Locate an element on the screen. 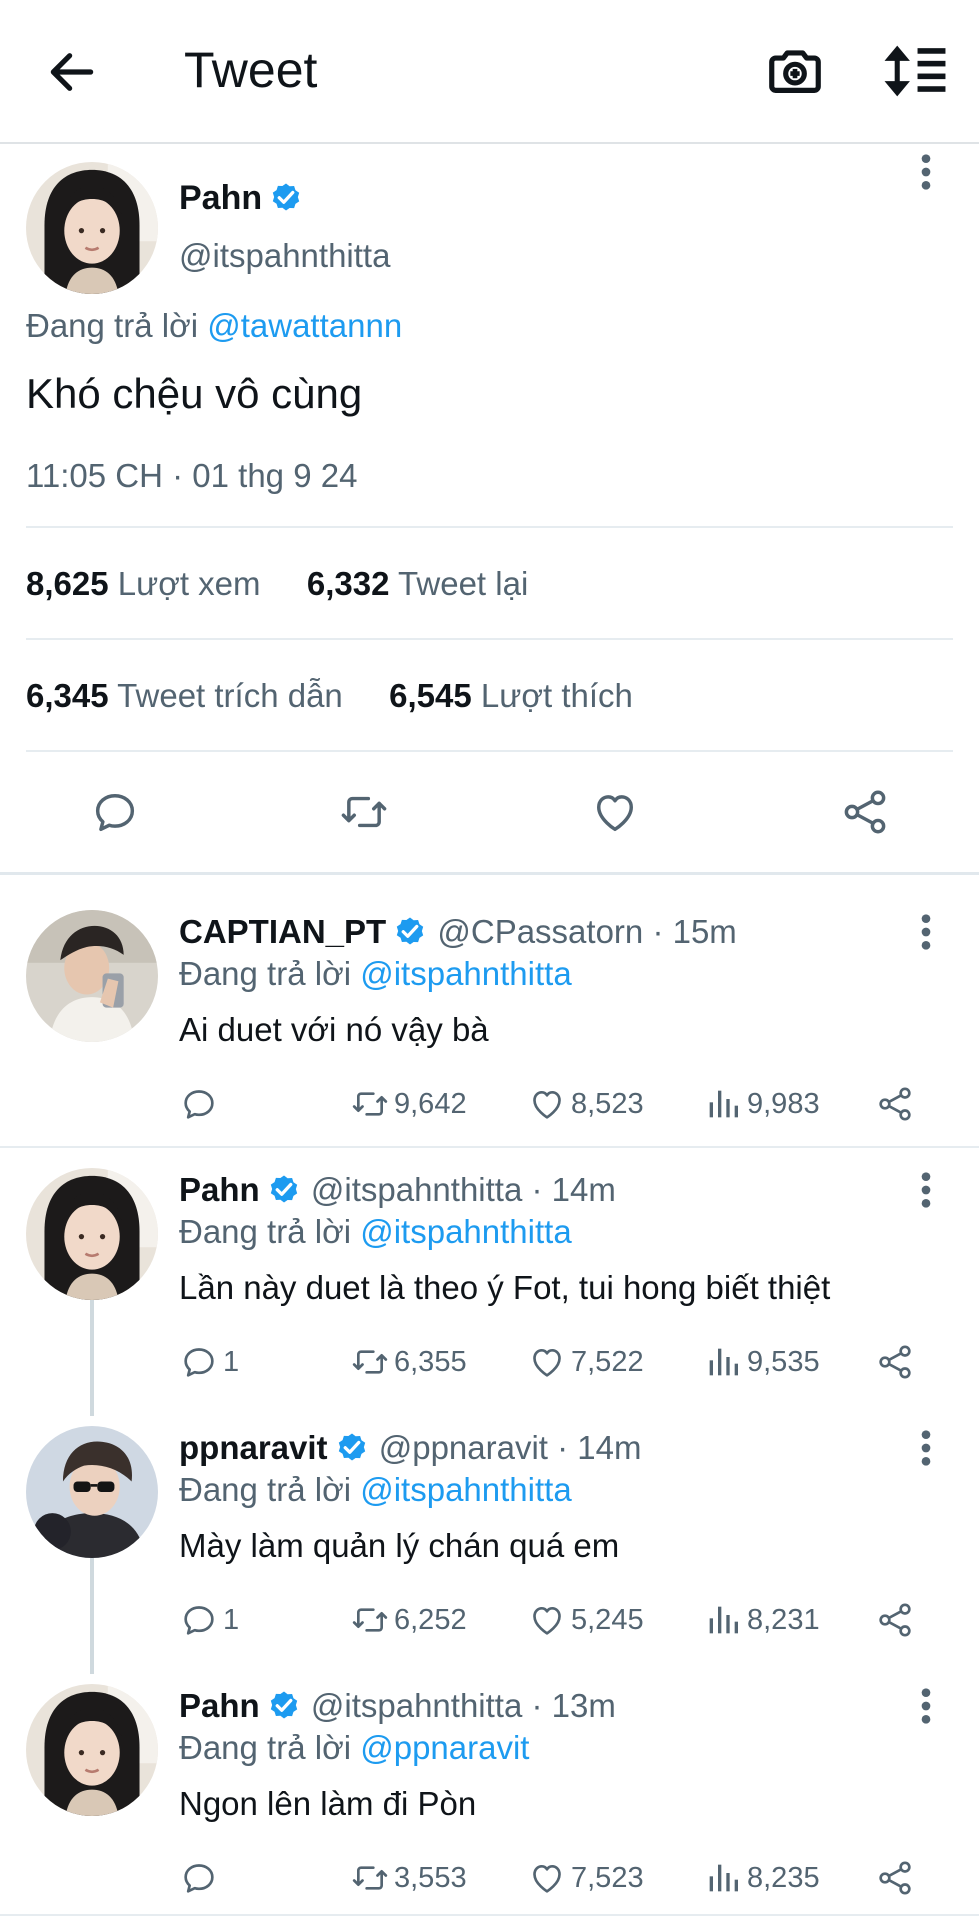 This screenshot has width=979, height=1920. like-count: 8,523 is located at coordinates (607, 1104).